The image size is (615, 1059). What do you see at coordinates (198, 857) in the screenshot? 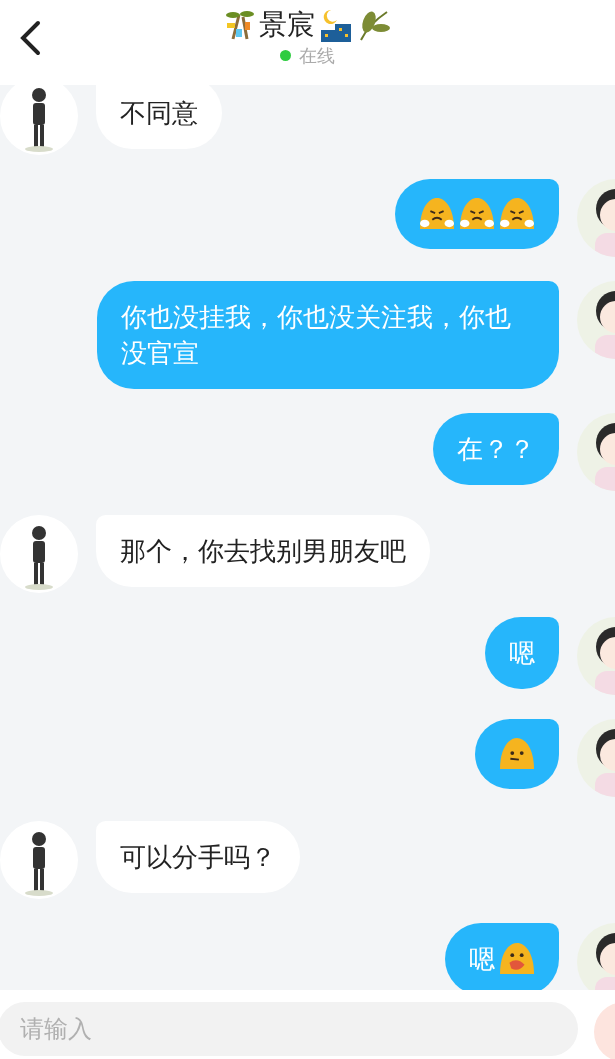
I see `message-bubble: 可以分手吗？` at bounding box center [198, 857].